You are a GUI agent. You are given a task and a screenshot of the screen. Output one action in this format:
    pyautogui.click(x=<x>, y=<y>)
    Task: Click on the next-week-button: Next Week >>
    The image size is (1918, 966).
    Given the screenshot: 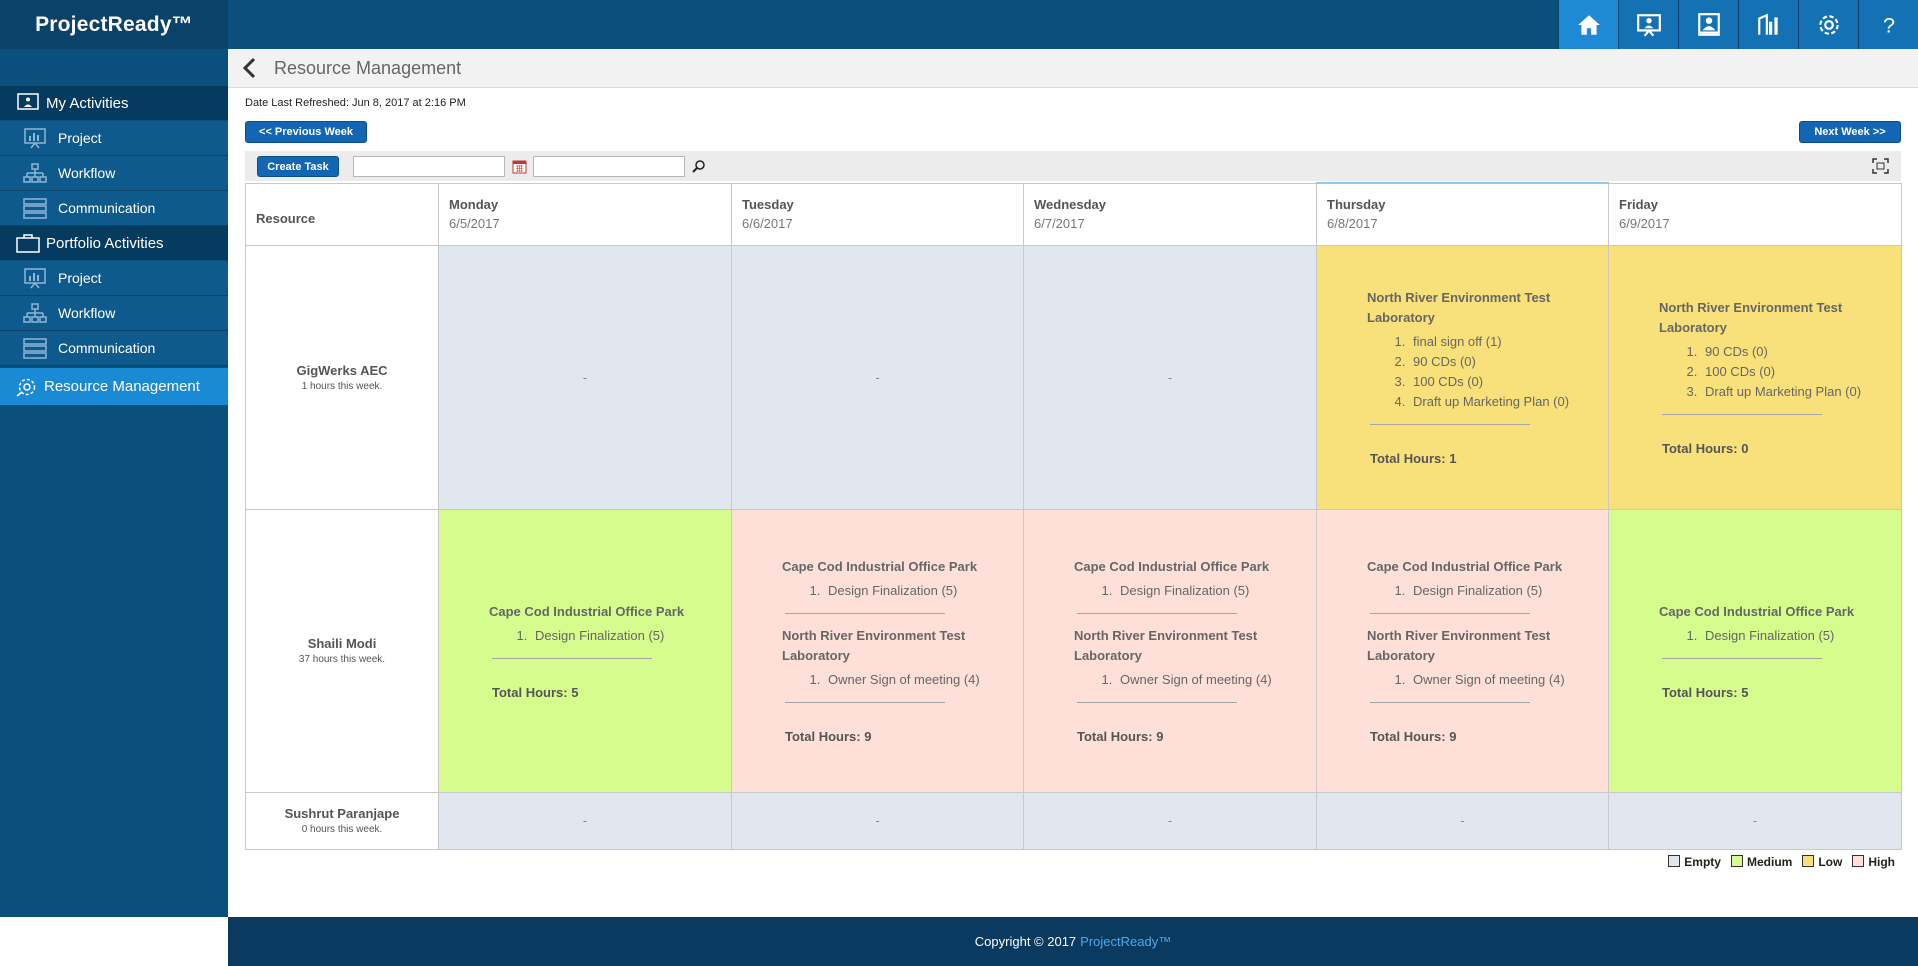 What is the action you would take?
    pyautogui.click(x=1850, y=132)
    